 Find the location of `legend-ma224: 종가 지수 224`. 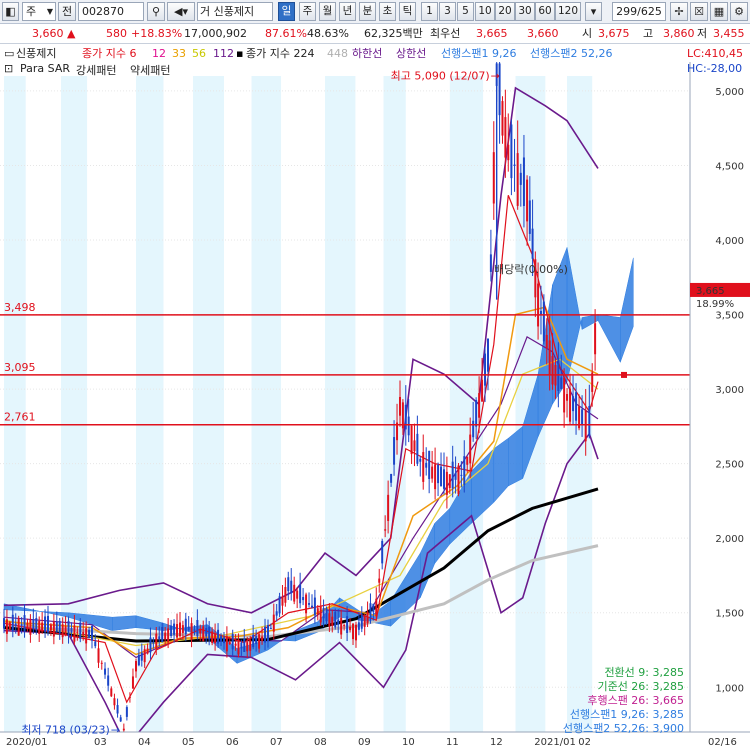

legend-ma224: 종가 지수 224 is located at coordinates (280, 54).